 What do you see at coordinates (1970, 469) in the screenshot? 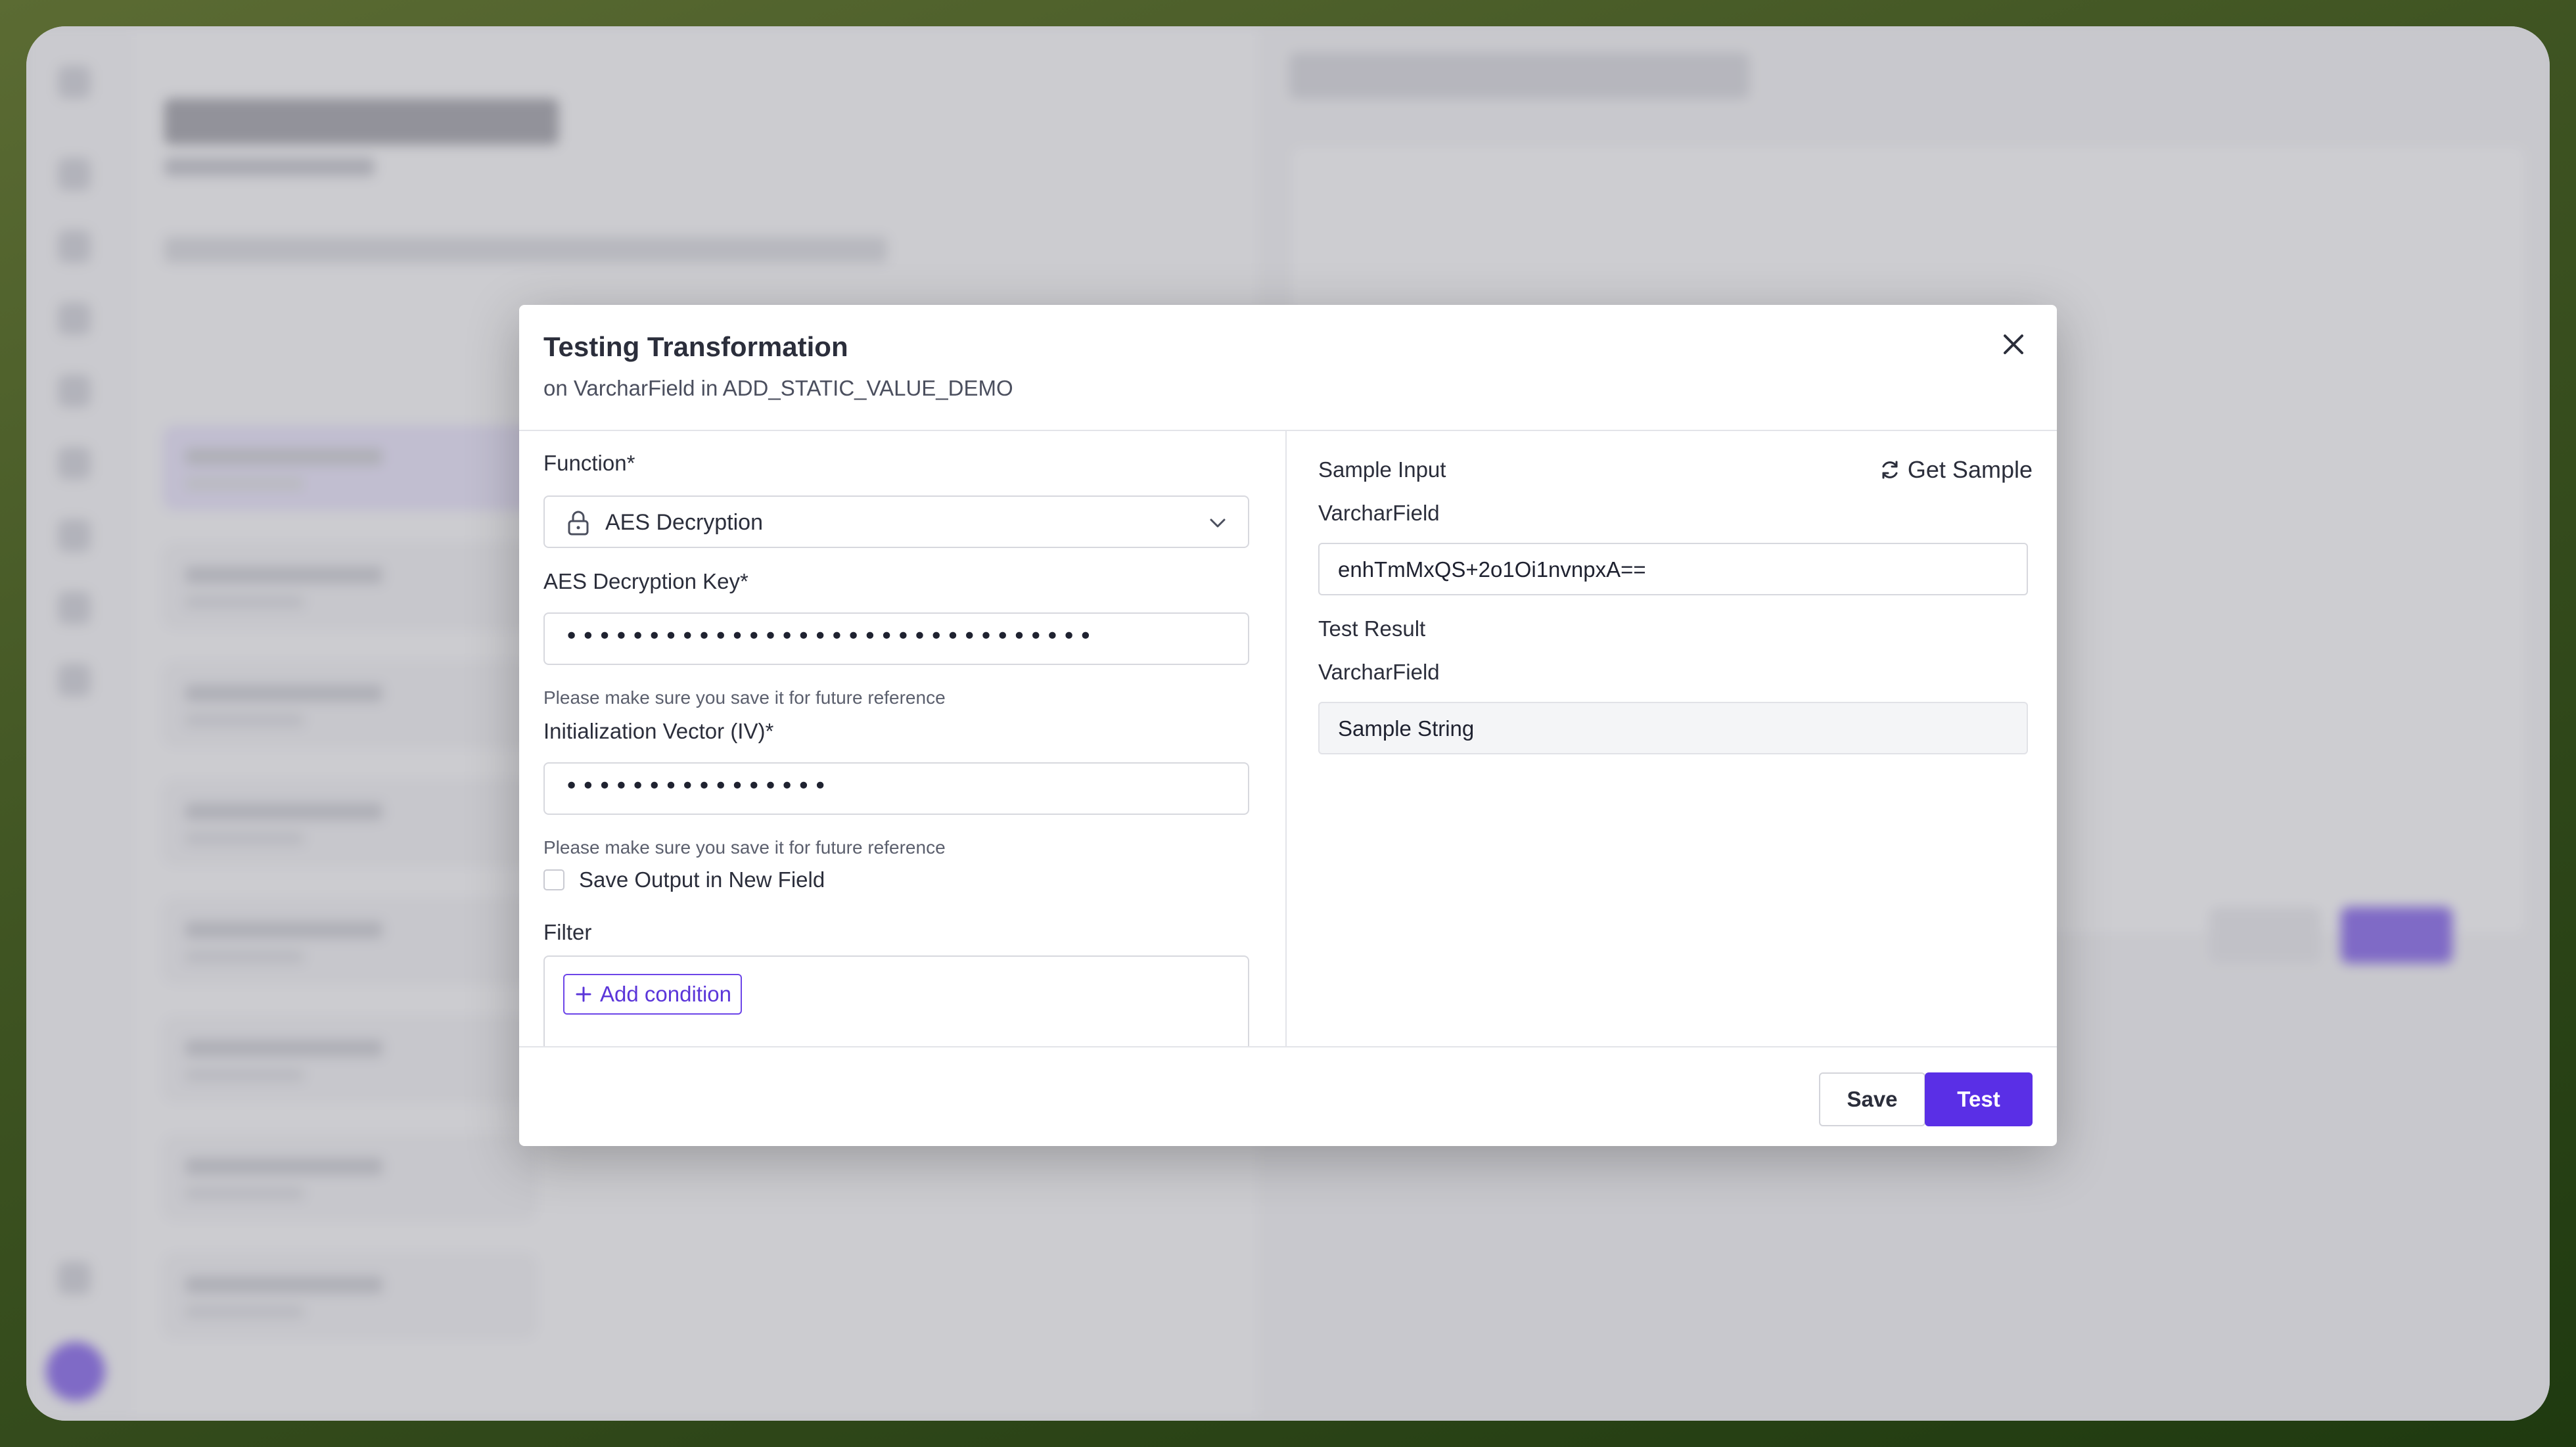
I see `get-sample-label: Get Sample` at bounding box center [1970, 469].